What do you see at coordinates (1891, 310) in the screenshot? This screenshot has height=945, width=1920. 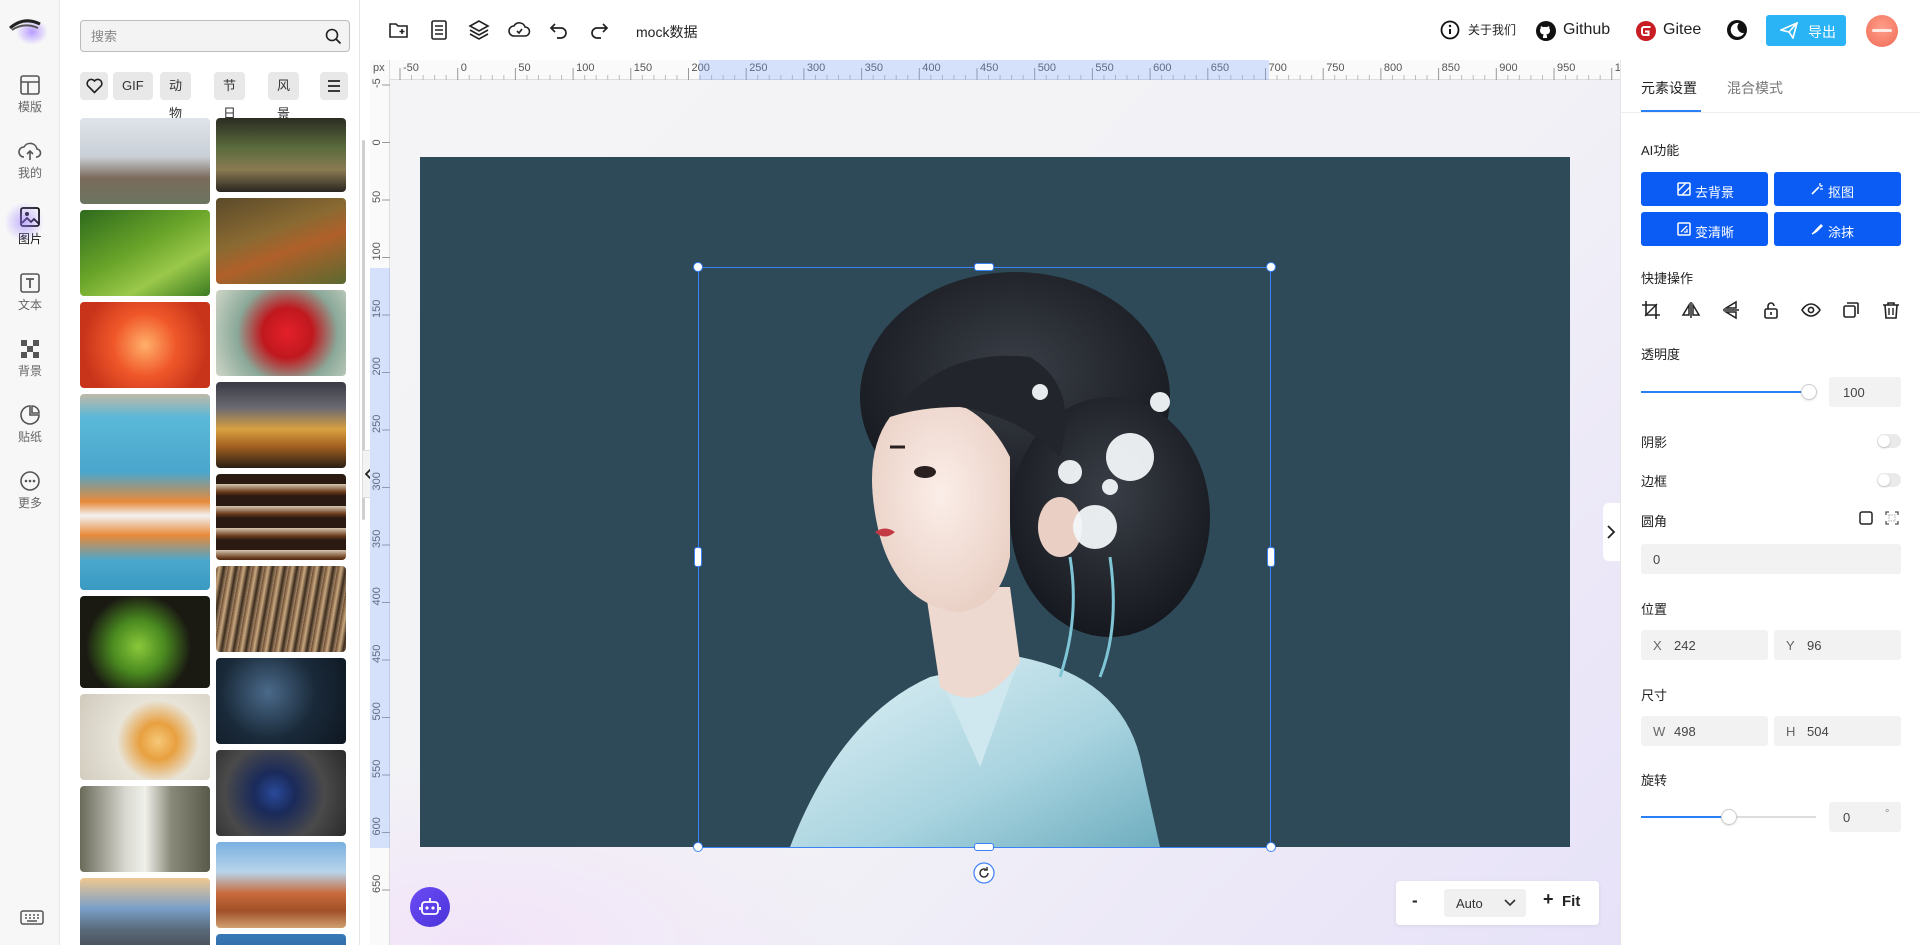 I see `trash-icon` at bounding box center [1891, 310].